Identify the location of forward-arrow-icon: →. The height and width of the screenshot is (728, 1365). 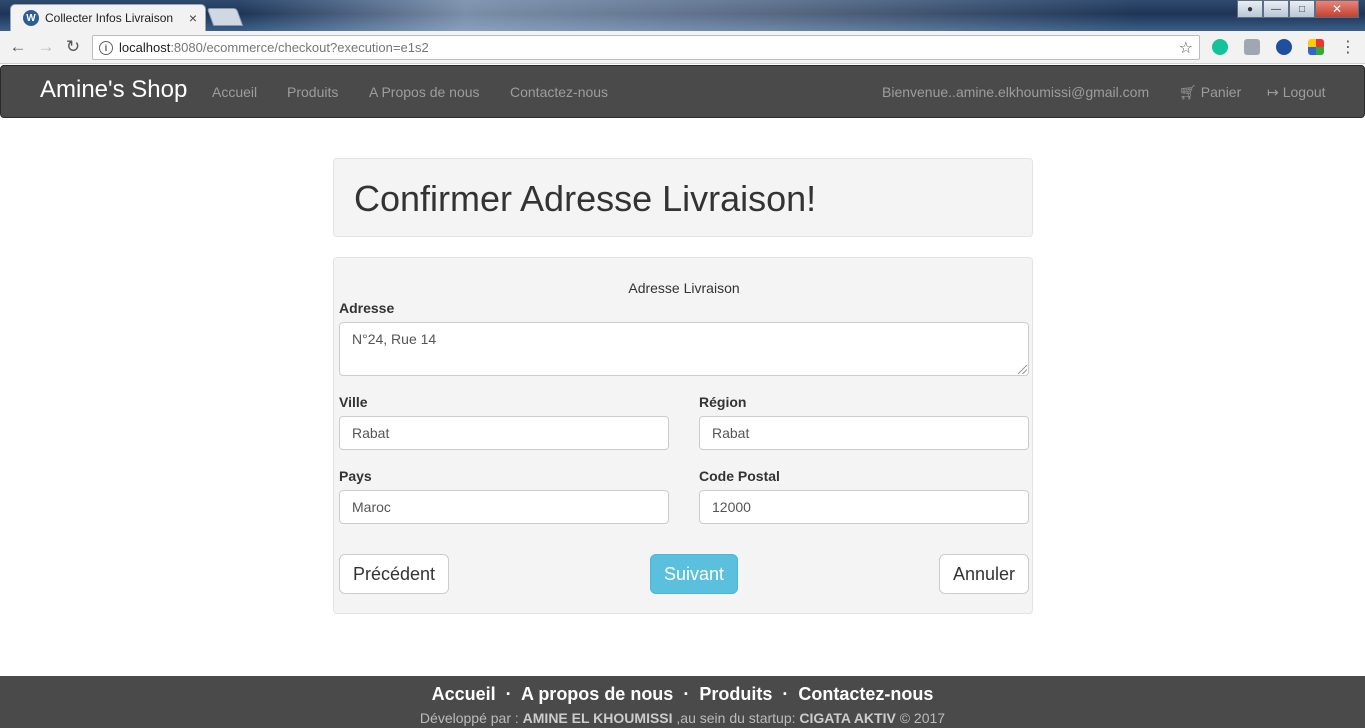
(46, 47).